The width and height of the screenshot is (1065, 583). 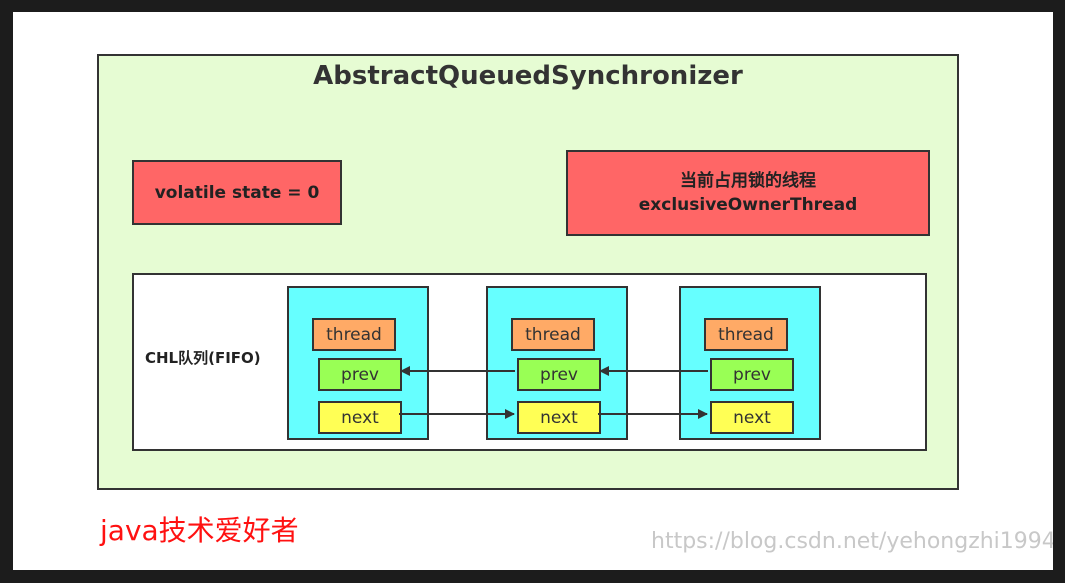 What do you see at coordinates (748, 205) in the screenshot?
I see `owner-thread-label-en: exclusiveOwnerThread` at bounding box center [748, 205].